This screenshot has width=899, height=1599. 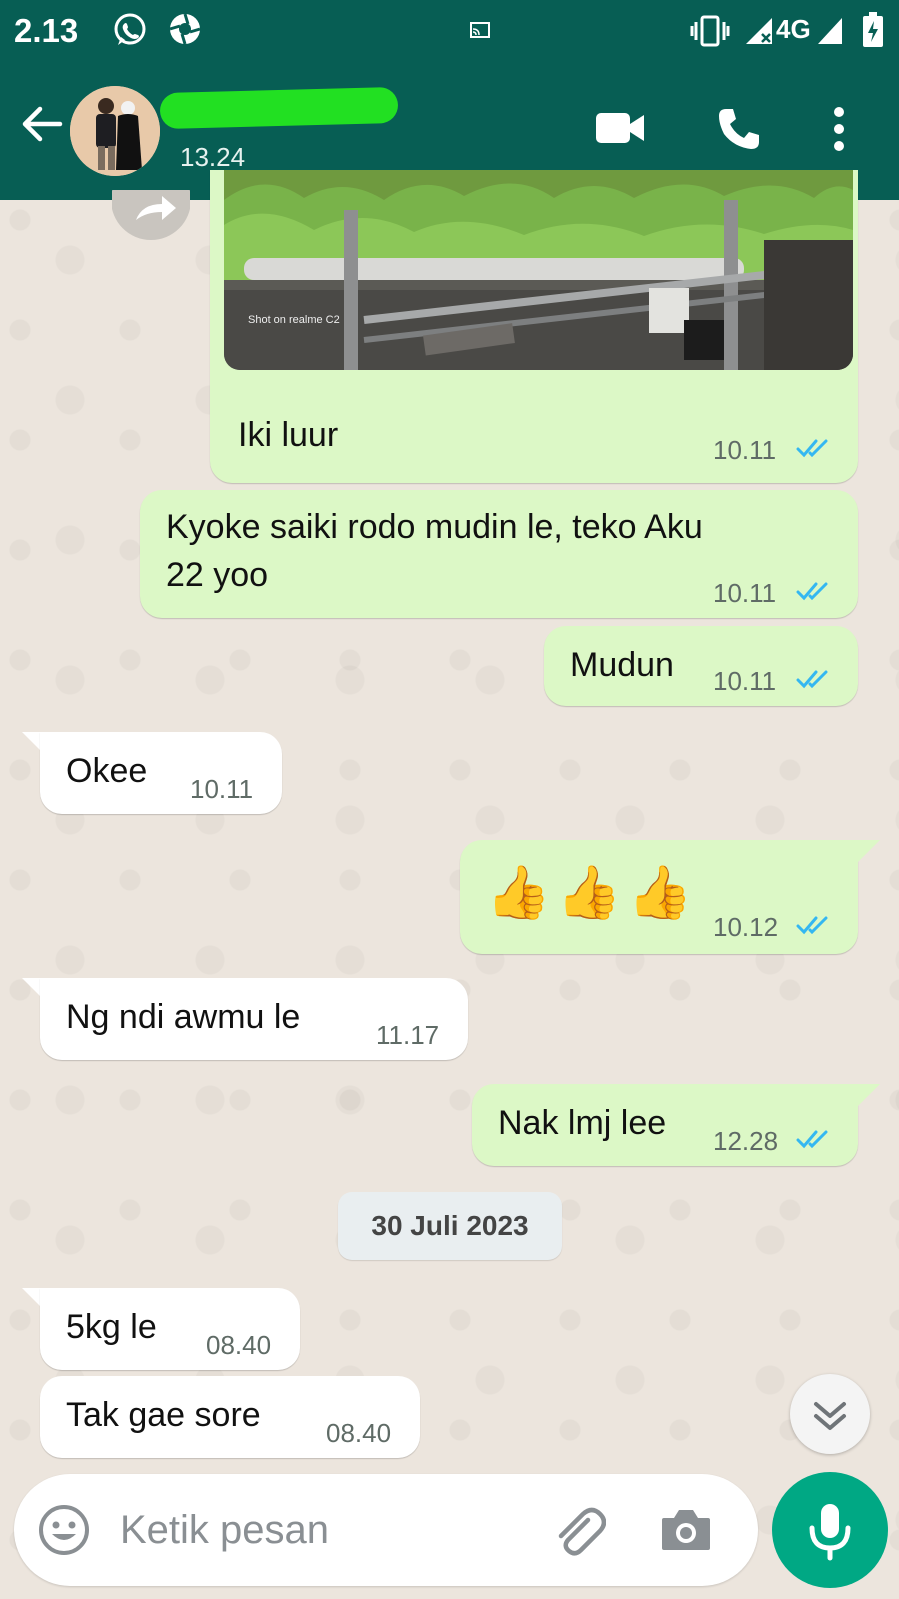 I want to click on battery-charging-icon, so click(x=873, y=29).